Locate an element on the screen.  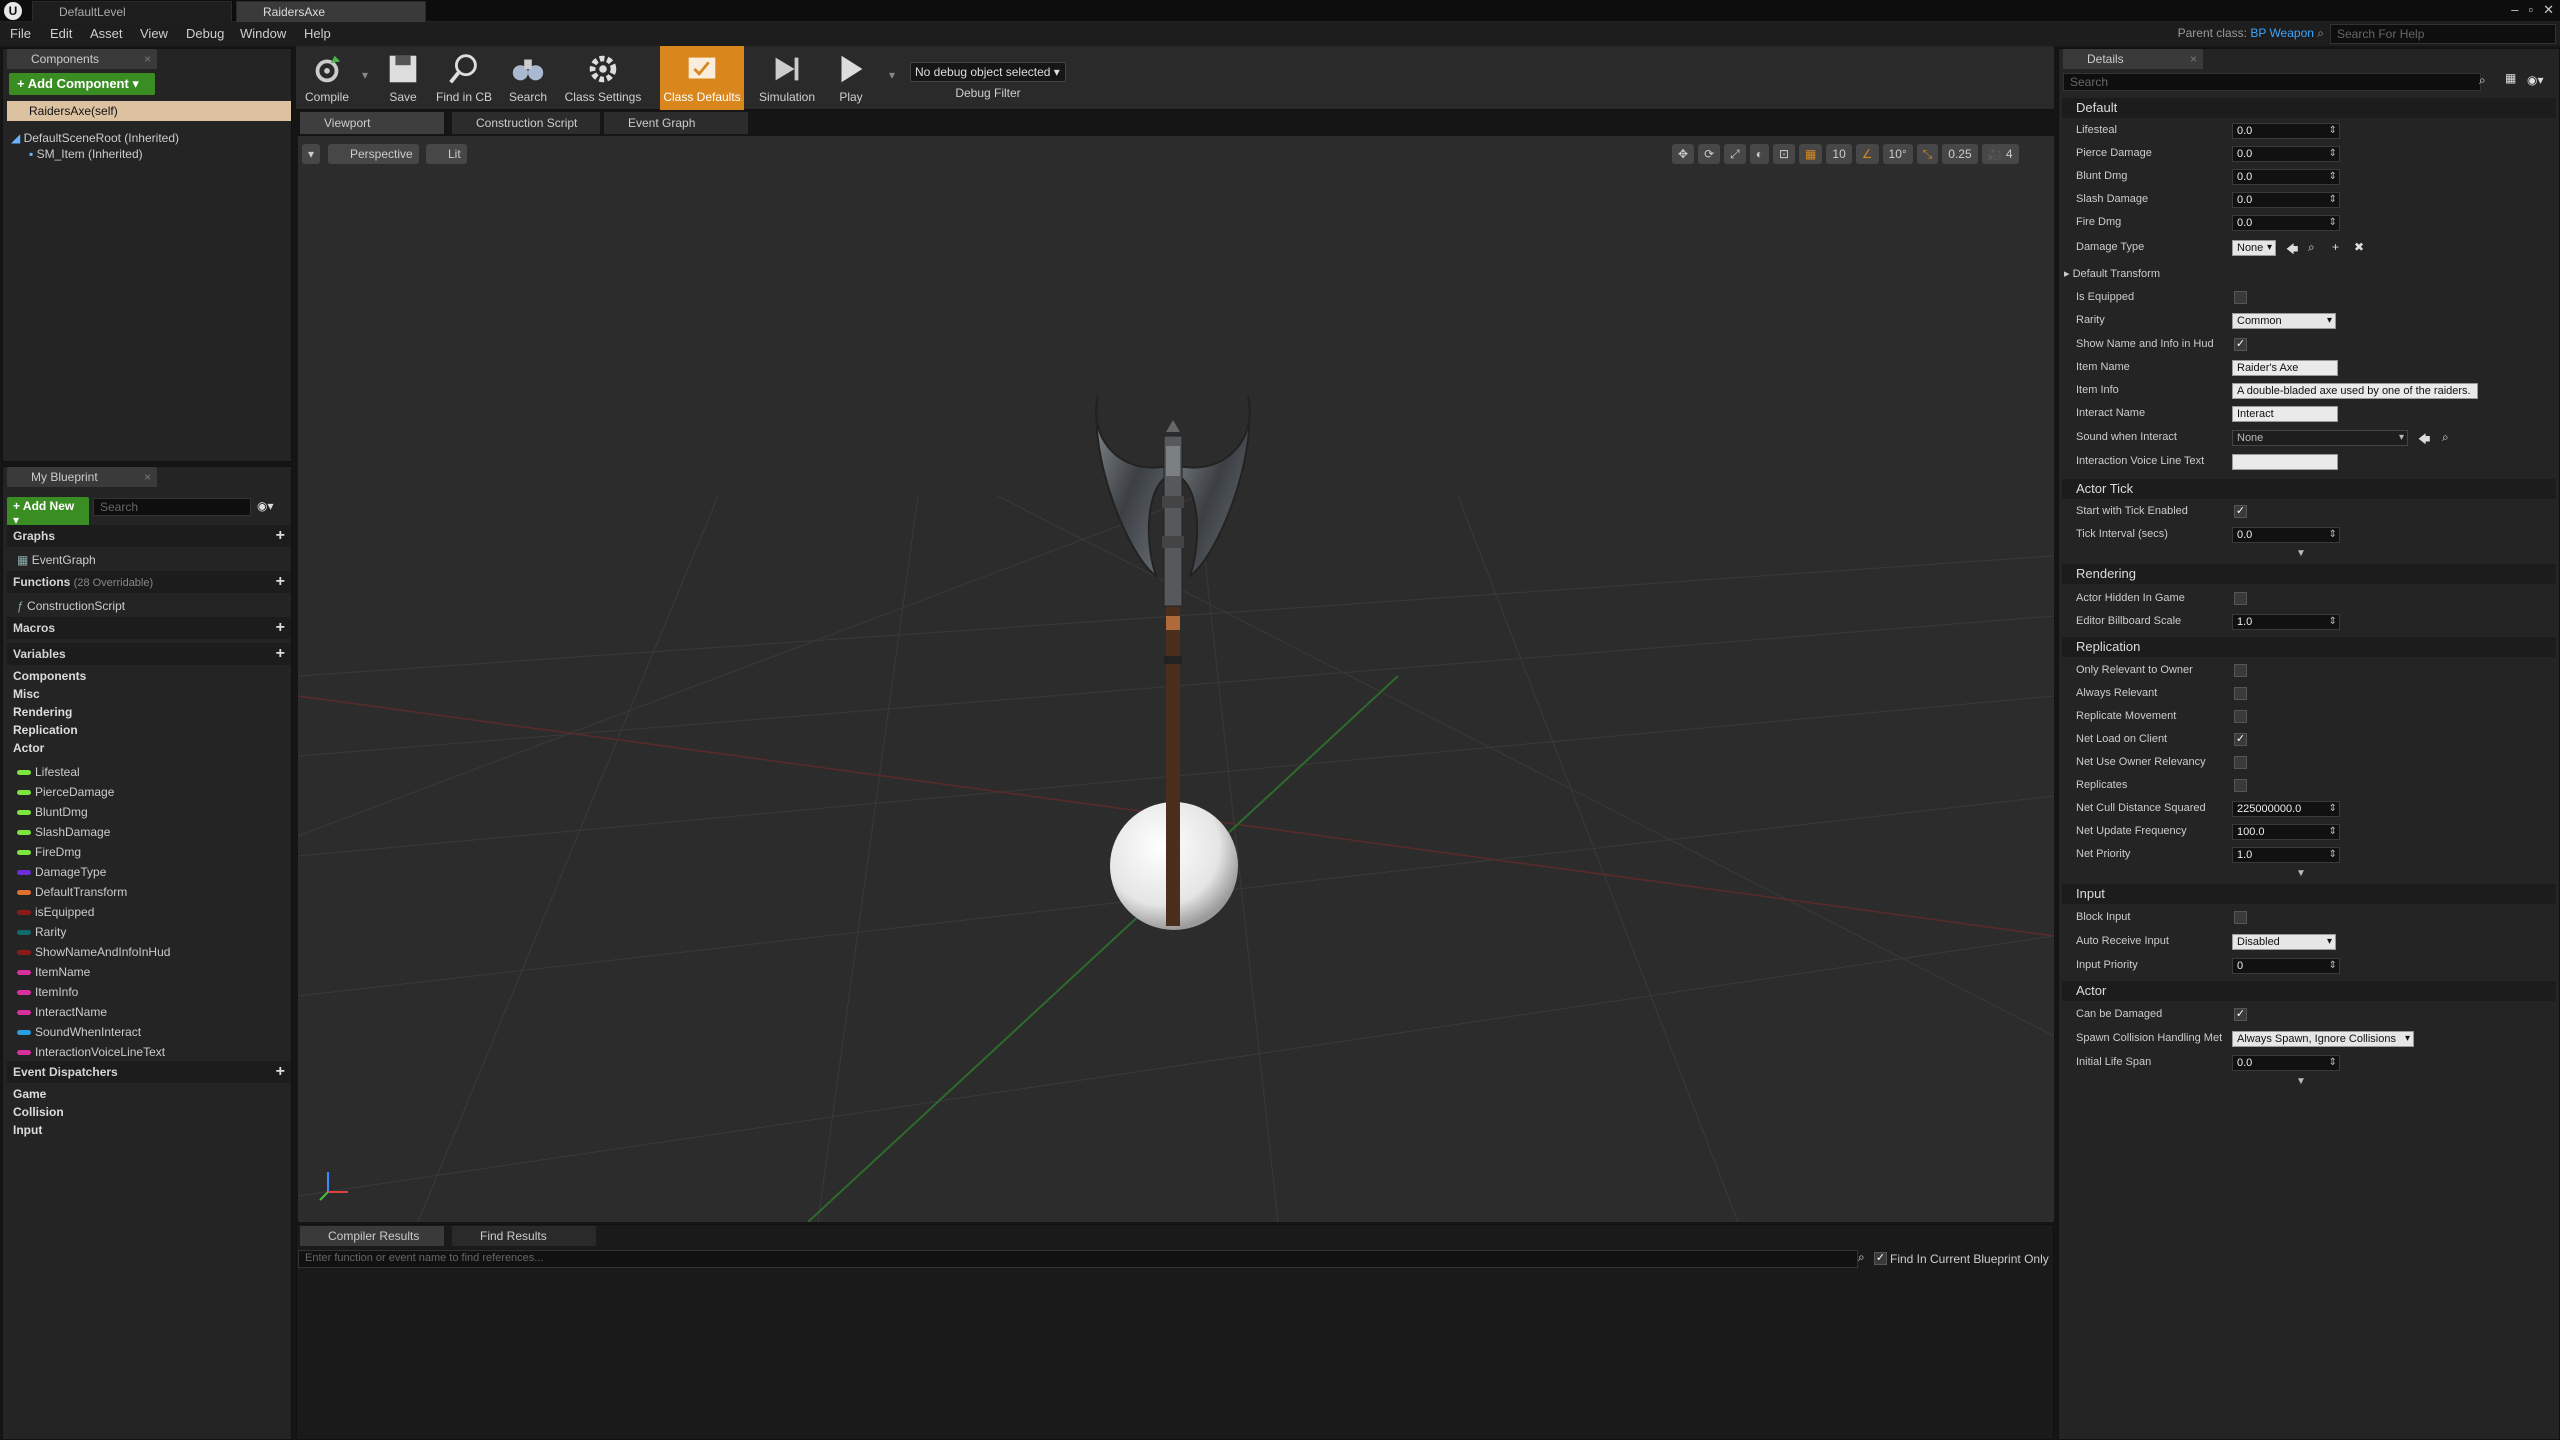
components-tab: Components × is located at coordinates (82, 59).